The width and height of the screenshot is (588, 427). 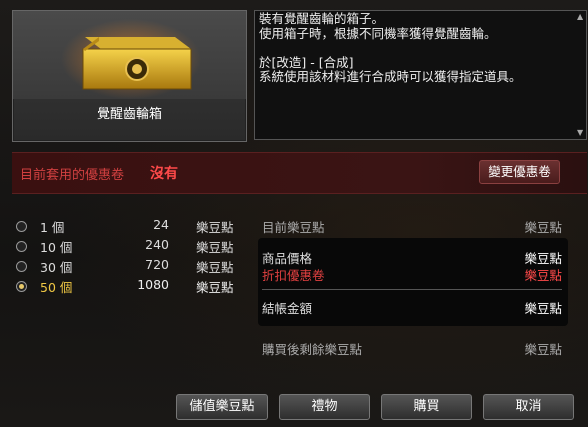 What do you see at coordinates (131, 59) in the screenshot?
I see `gear-box-icon` at bounding box center [131, 59].